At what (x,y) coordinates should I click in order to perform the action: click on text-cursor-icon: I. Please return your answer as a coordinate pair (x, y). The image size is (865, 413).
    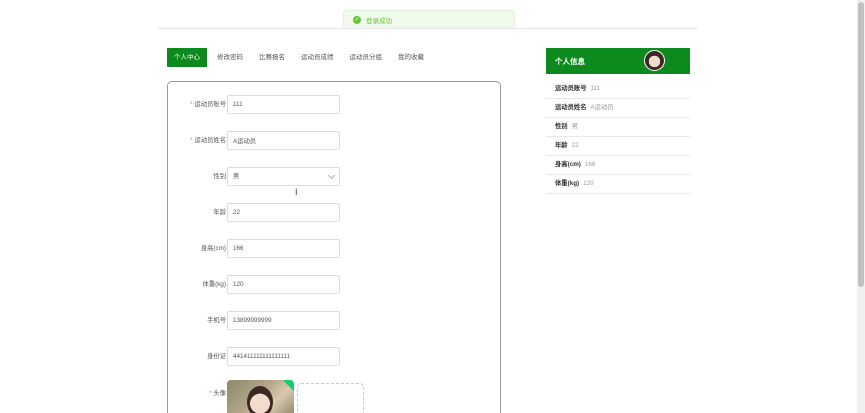
    Looking at the image, I should click on (296, 192).